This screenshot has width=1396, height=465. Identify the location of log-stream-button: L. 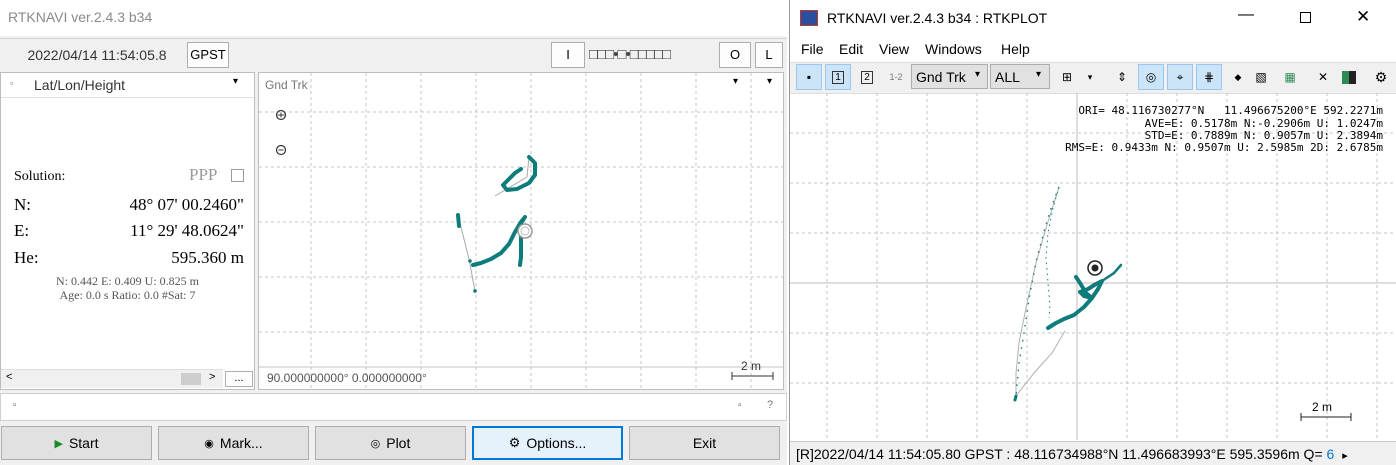
(769, 55).